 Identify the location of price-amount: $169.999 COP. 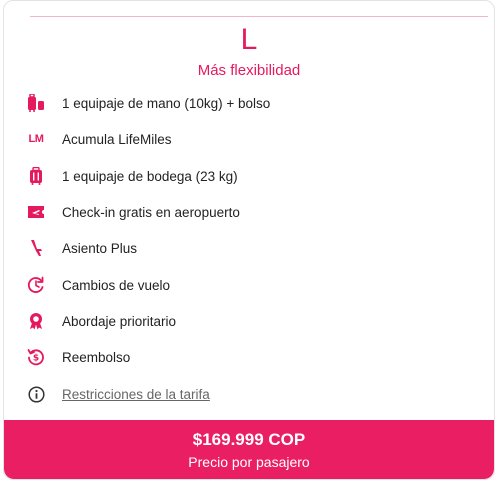
(249, 439).